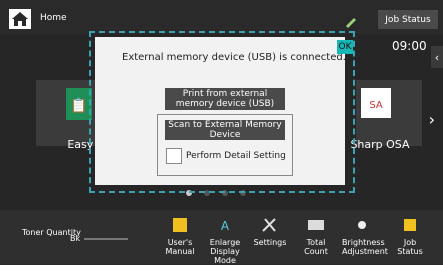 The height and width of the screenshot is (265, 443). Describe the element at coordinates (351, 23) in the screenshot. I see `pen-icon` at that location.